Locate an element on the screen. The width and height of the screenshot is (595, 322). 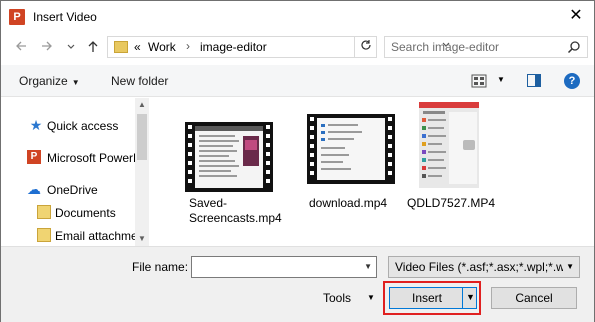
file-item-qdld7527: QDLD7527.MP4 is located at coordinates (460, 159).